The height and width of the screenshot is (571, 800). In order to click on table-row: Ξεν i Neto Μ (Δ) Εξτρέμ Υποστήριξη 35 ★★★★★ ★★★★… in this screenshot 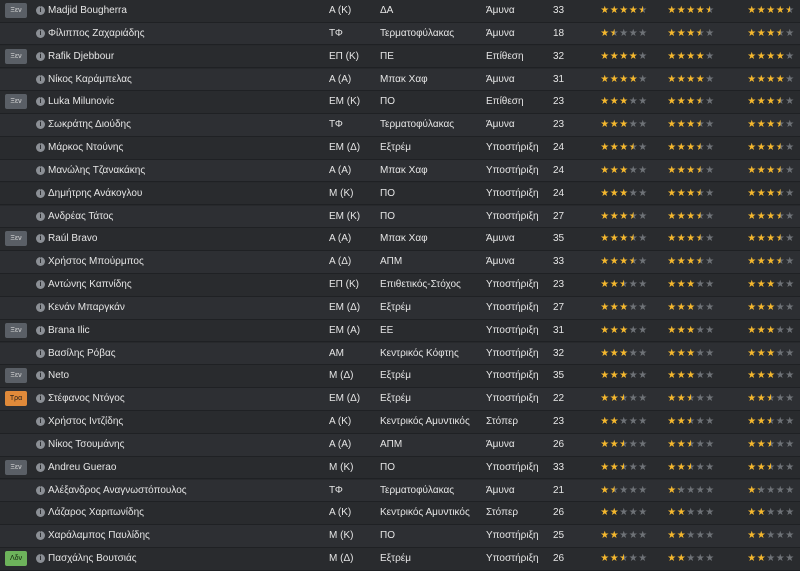, I will do `click(400, 377)`.